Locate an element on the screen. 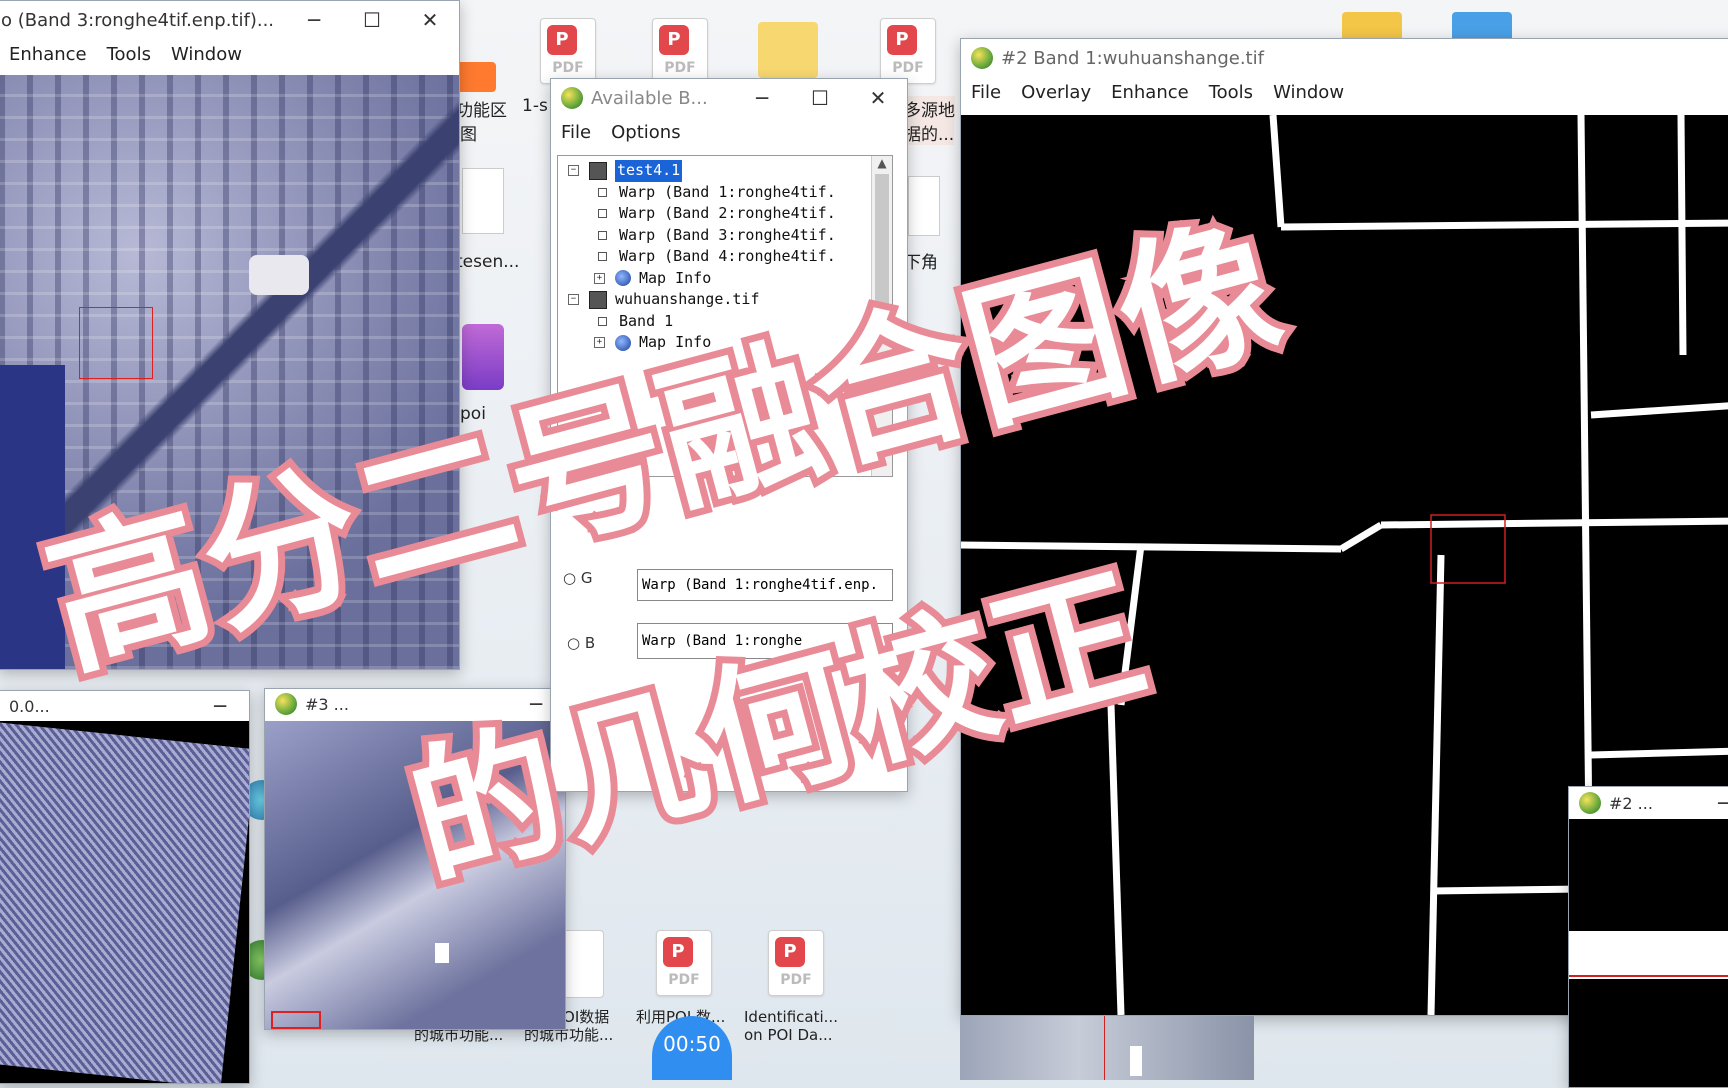  window-titlebar: #2 ... ─ is located at coordinates (1648, 803).